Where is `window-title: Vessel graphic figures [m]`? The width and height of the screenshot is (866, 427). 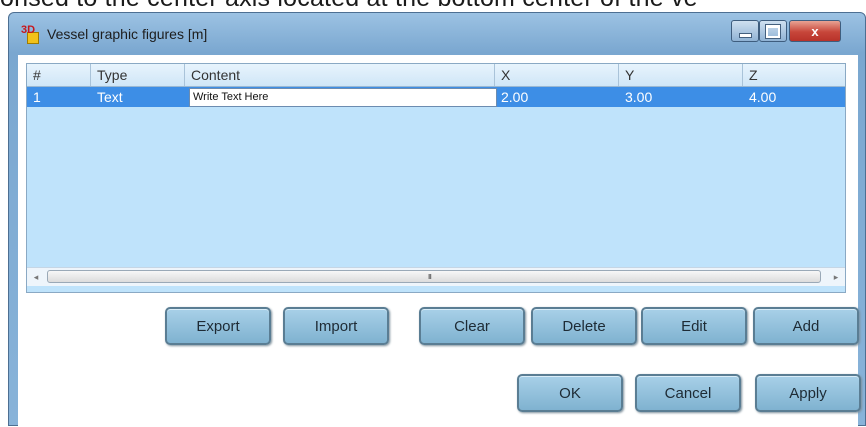
window-title: Vessel graphic figures [m] is located at coordinates (127, 34).